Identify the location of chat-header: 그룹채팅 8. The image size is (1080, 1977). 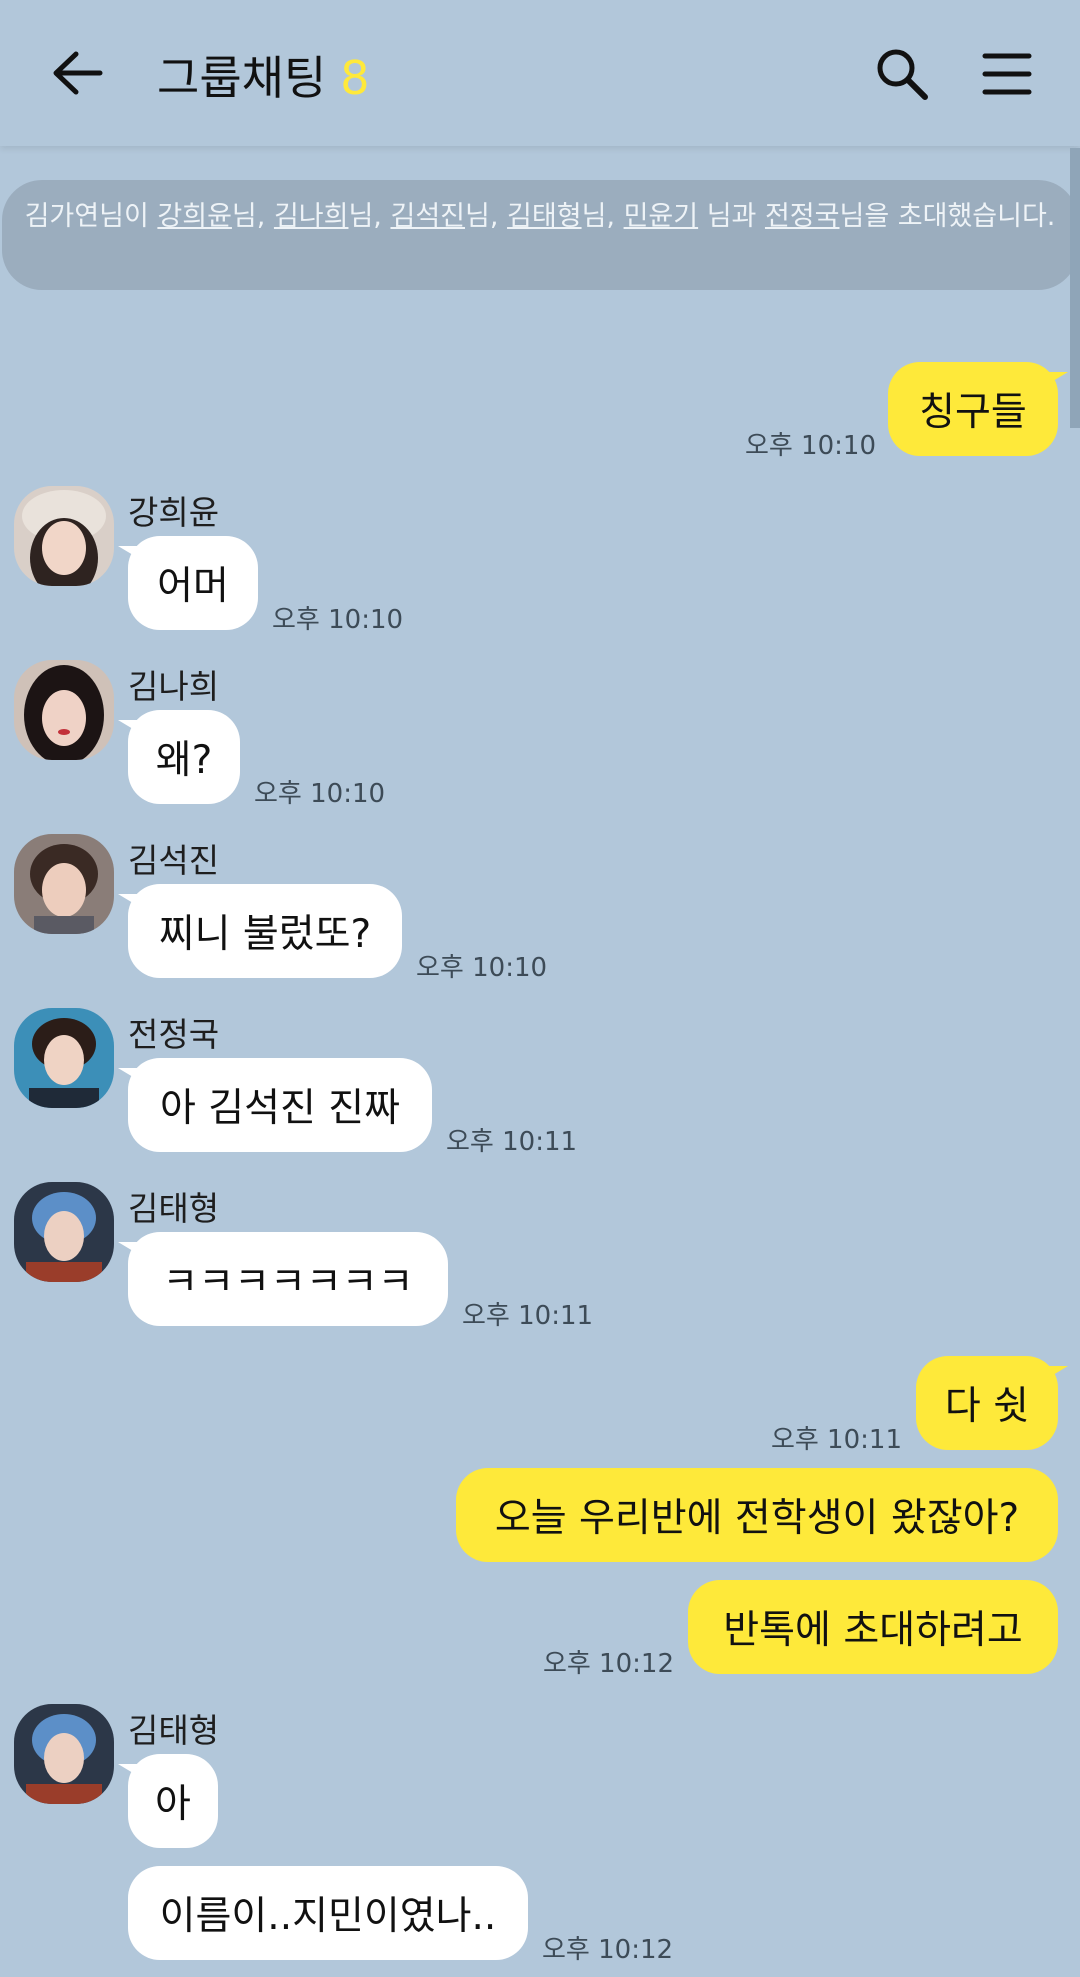
(540, 73).